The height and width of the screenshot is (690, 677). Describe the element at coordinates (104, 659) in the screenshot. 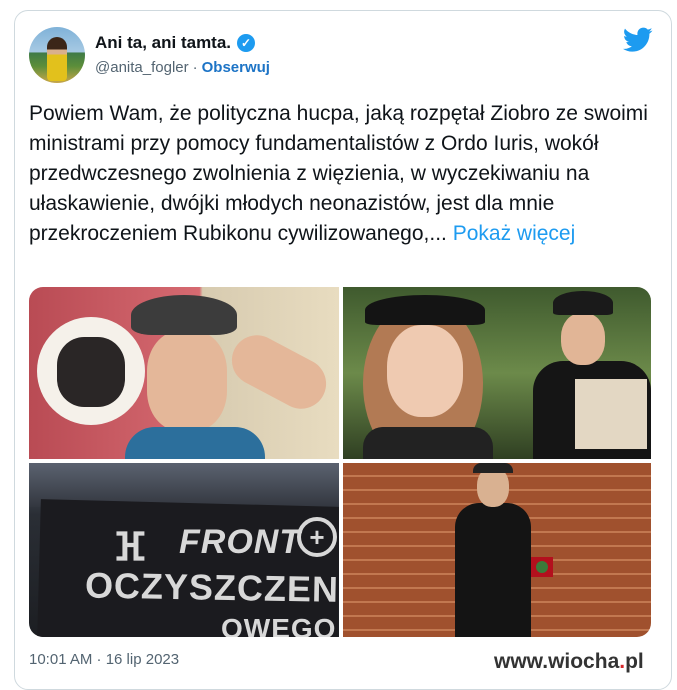

I see `tweet-timestamp: 10:01 AM · 16 lip 2023` at that location.